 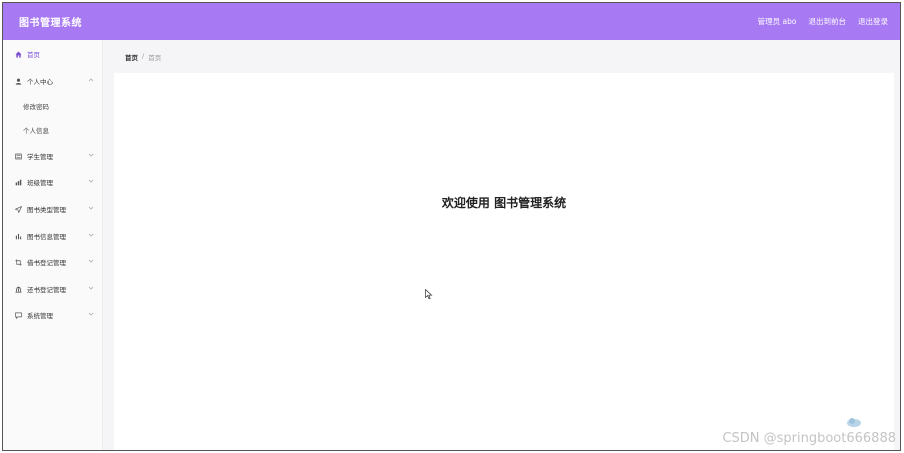 I want to click on bar-chart-icon, so click(x=18, y=236).